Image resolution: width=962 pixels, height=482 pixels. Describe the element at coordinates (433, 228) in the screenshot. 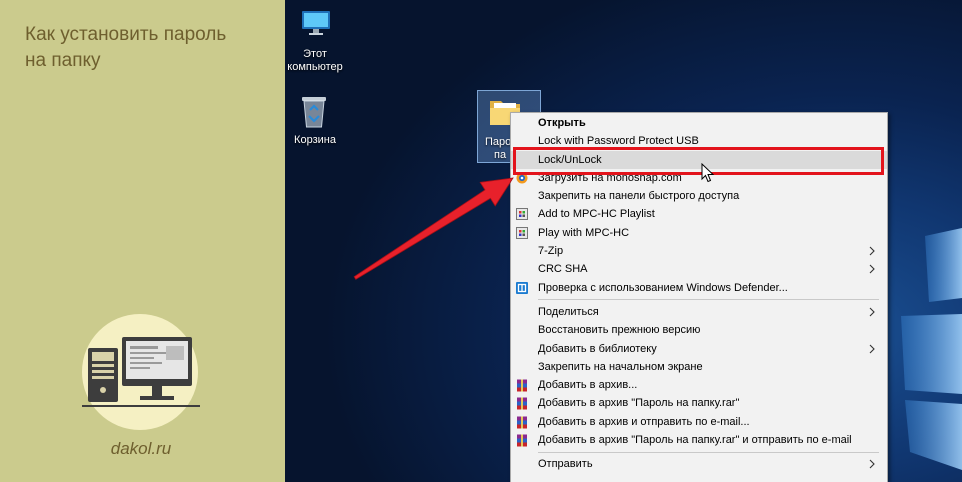

I see `annotation-arrow-icon` at that location.